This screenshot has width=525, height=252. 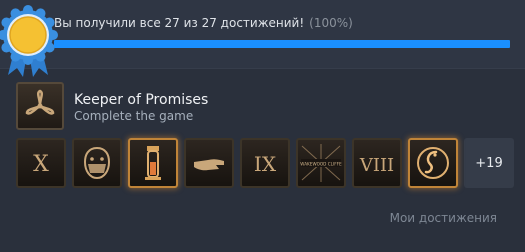 I want to click on progress-bar, so click(x=282, y=44).